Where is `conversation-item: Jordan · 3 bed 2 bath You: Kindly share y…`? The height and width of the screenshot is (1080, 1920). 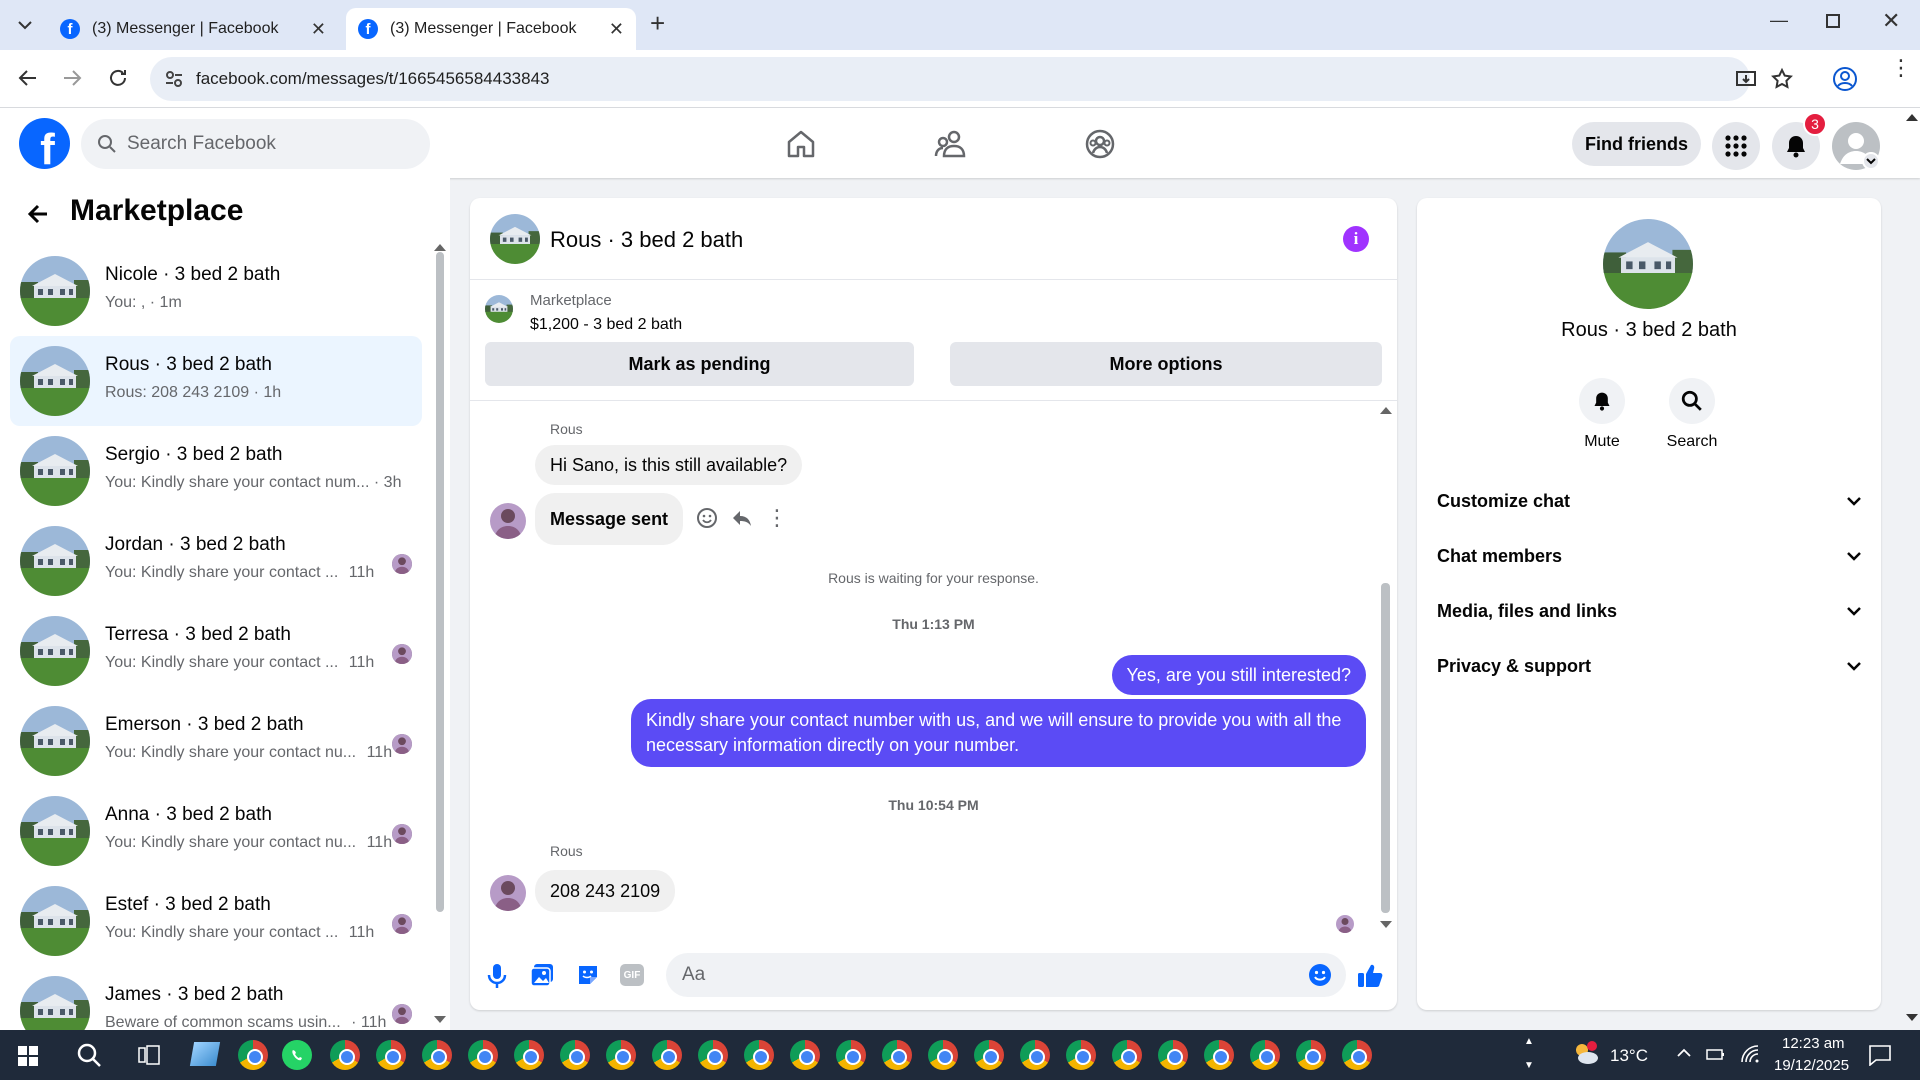 conversation-item: Jordan · 3 bed 2 bath You: Kindly share y… is located at coordinates (216, 561).